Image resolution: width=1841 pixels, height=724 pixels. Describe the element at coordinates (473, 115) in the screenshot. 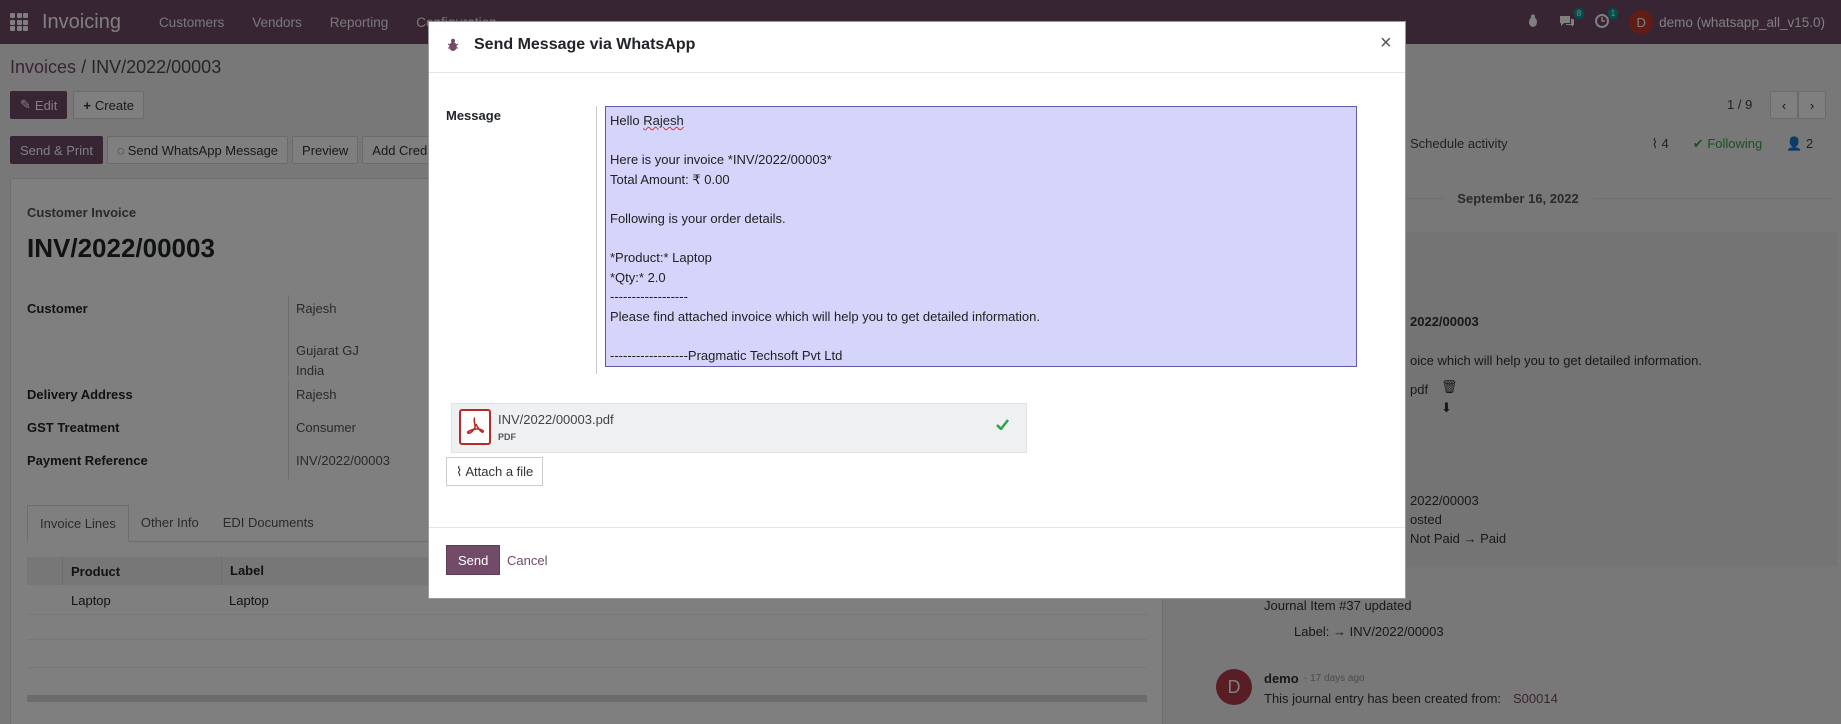

I see `message-label: Message` at that location.